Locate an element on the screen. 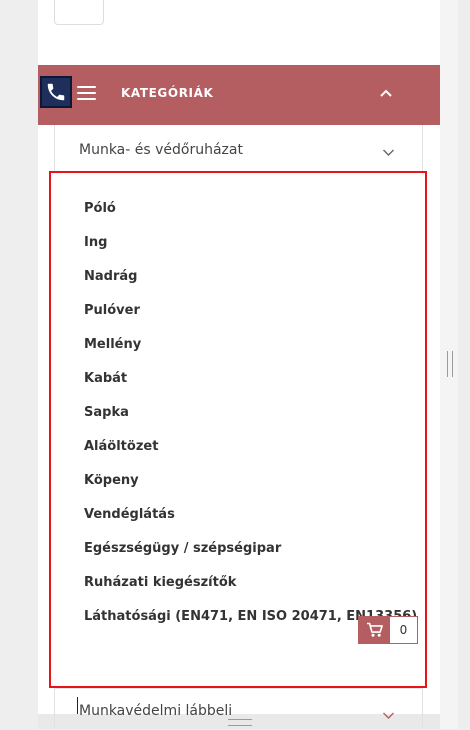  category-group-label: Munkavédelmi lábbeli is located at coordinates (156, 711).